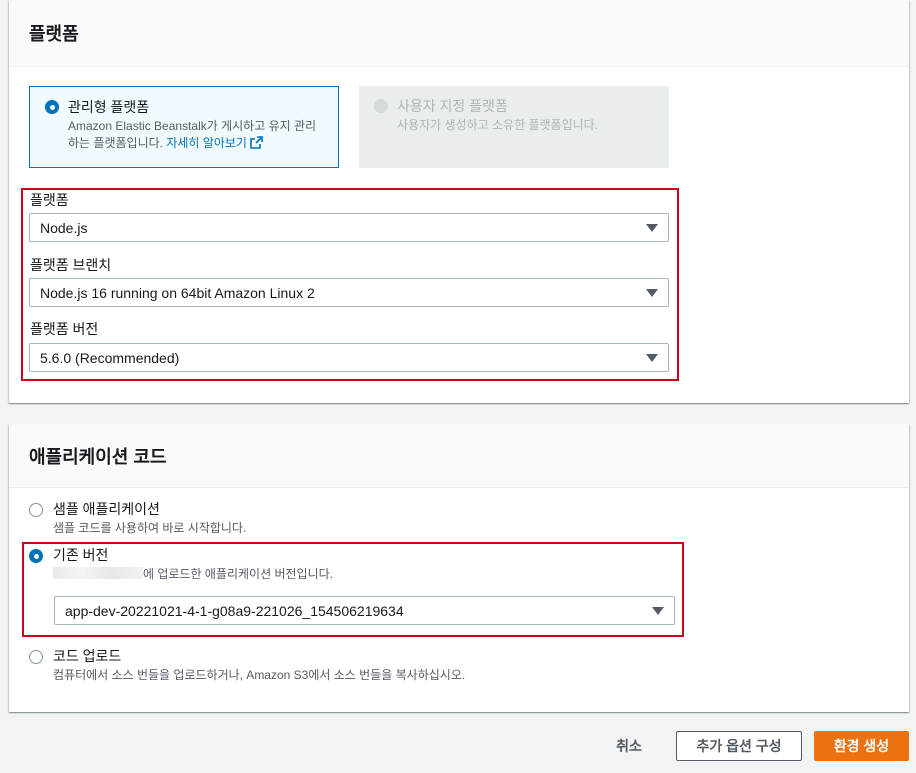  What do you see at coordinates (452, 106) in the screenshot?
I see `custom-platform-title: 사용자 지정 플랫폼` at bounding box center [452, 106].